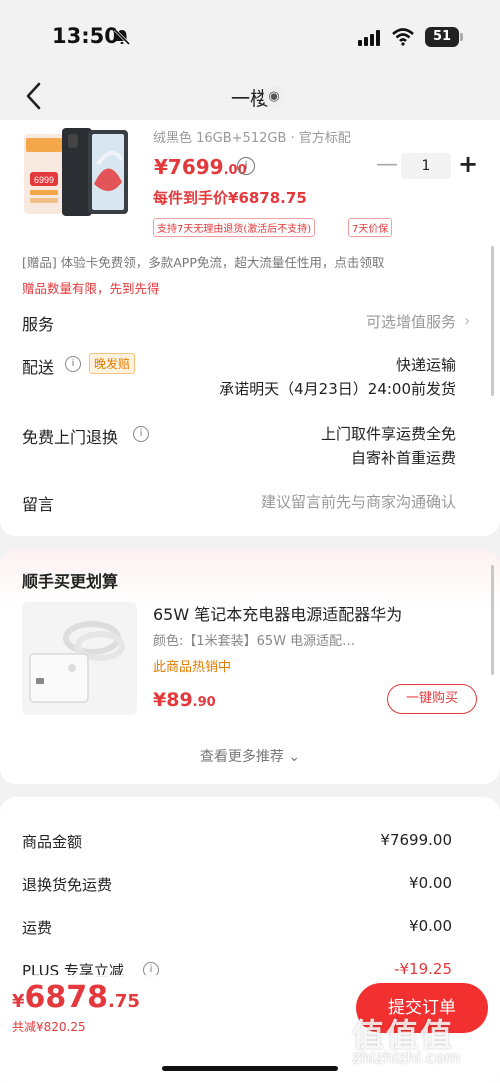 The width and height of the screenshot is (500, 1083). What do you see at coordinates (426, 166) in the screenshot?
I see `quantity-input: 1` at bounding box center [426, 166].